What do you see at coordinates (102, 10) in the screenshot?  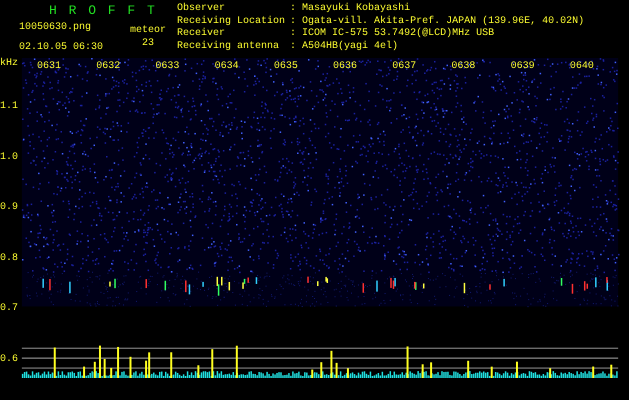 I see `app-title: H R O F F T` at bounding box center [102, 10].